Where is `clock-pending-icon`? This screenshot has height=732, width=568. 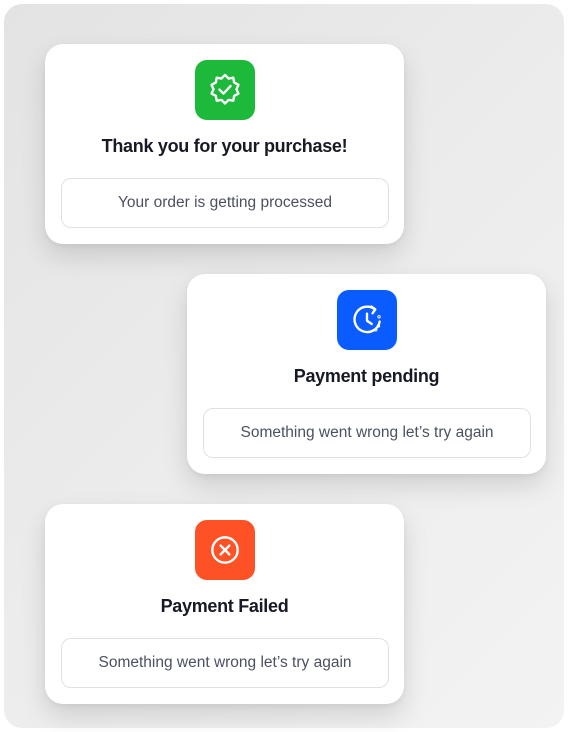 clock-pending-icon is located at coordinates (367, 319).